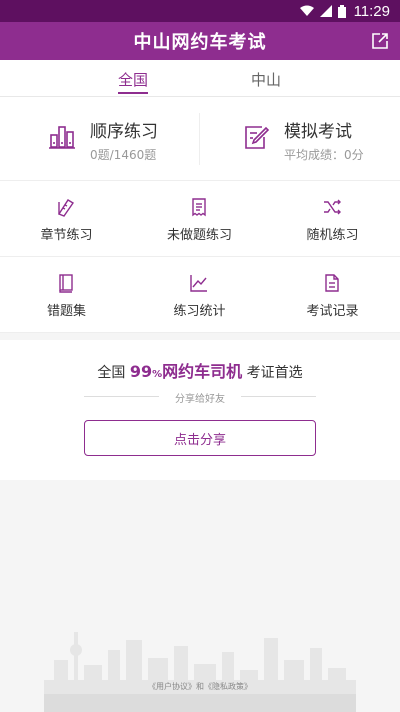  I want to click on edit-icon, so click(256, 137).